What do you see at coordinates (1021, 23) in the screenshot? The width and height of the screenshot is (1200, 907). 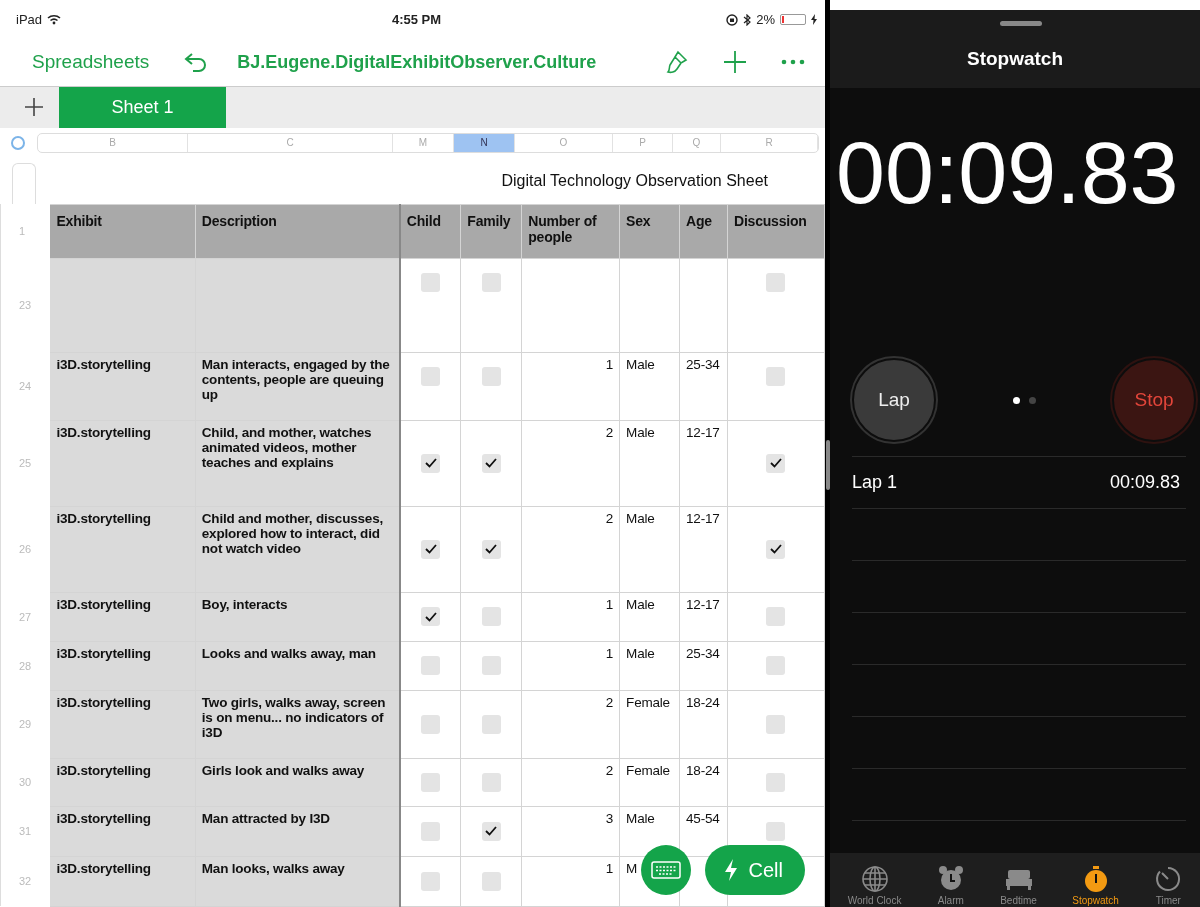 I see `grabber-handle` at bounding box center [1021, 23].